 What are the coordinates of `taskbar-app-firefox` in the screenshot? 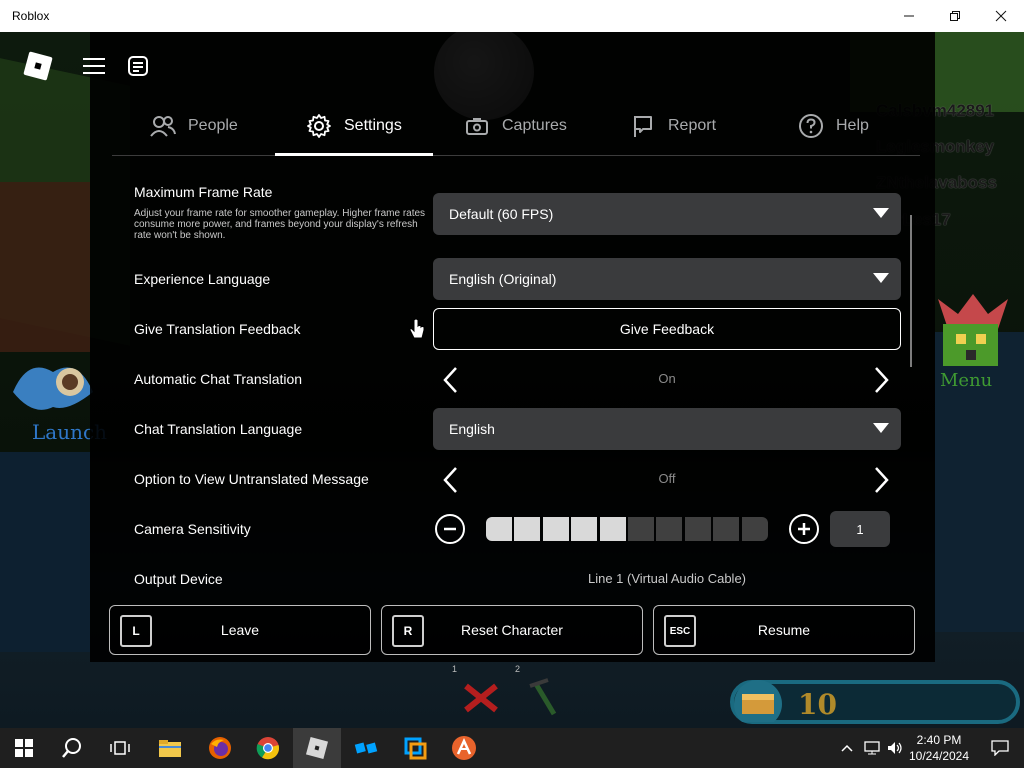 It's located at (220, 748).